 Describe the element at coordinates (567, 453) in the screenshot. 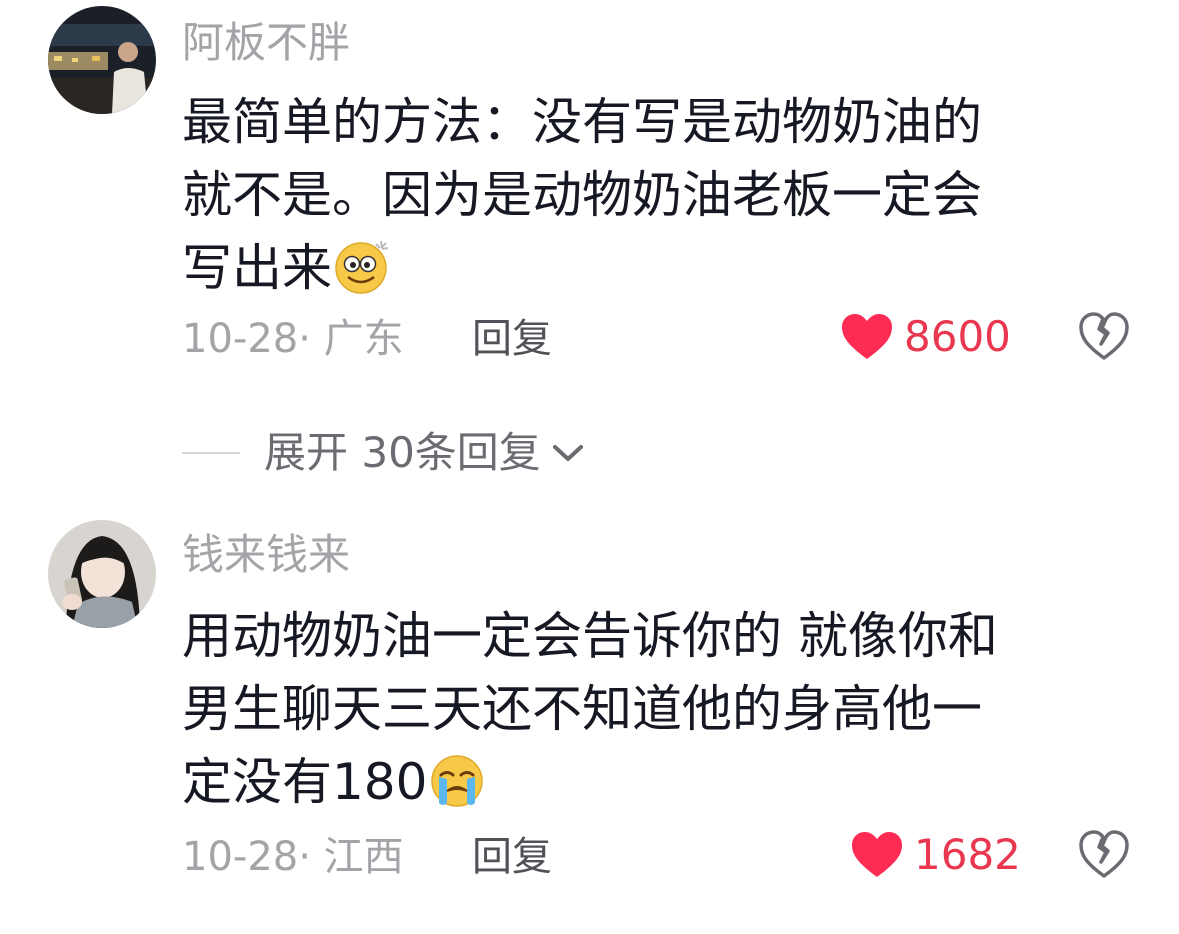

I see `chevron-down-icon` at that location.